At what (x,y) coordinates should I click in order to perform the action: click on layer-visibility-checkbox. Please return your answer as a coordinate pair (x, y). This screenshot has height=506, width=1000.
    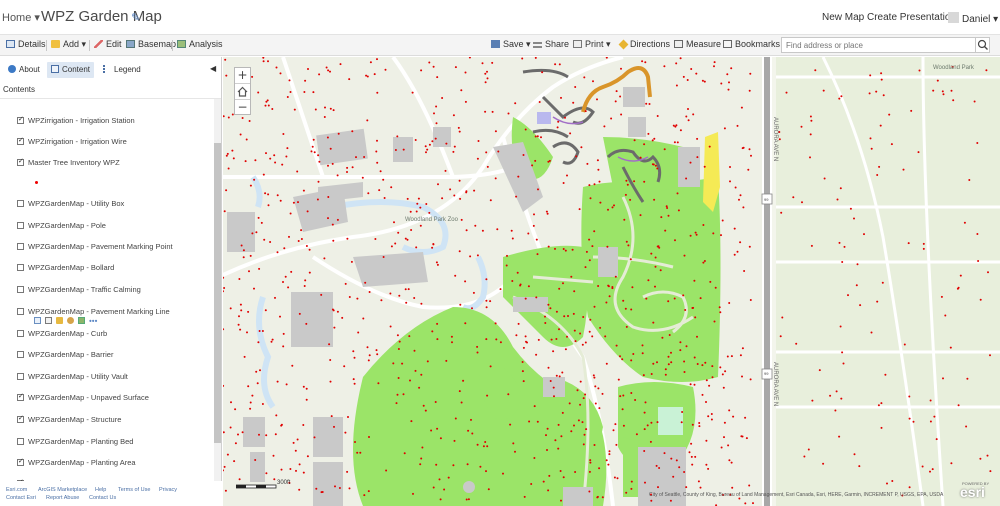
    Looking at the image, I should click on (20, 354).